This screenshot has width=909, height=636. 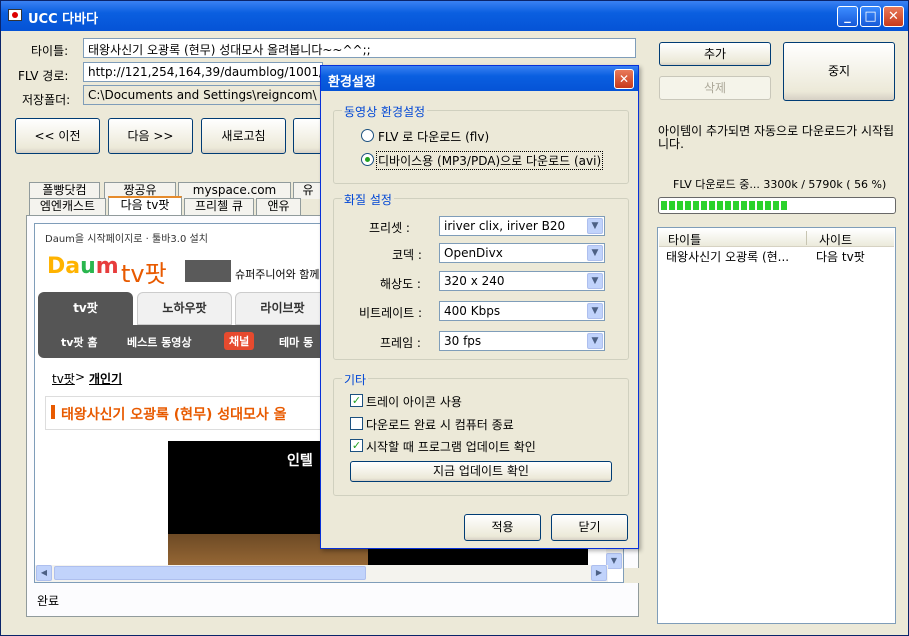 What do you see at coordinates (277, 274) in the screenshot?
I see `banner-text: 슈퍼주니어와 함께` at bounding box center [277, 274].